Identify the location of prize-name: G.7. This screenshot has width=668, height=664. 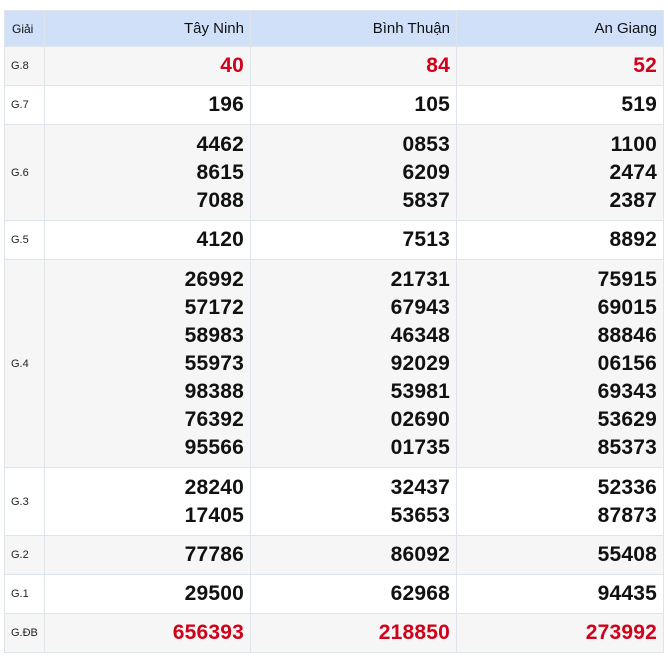
(24, 105).